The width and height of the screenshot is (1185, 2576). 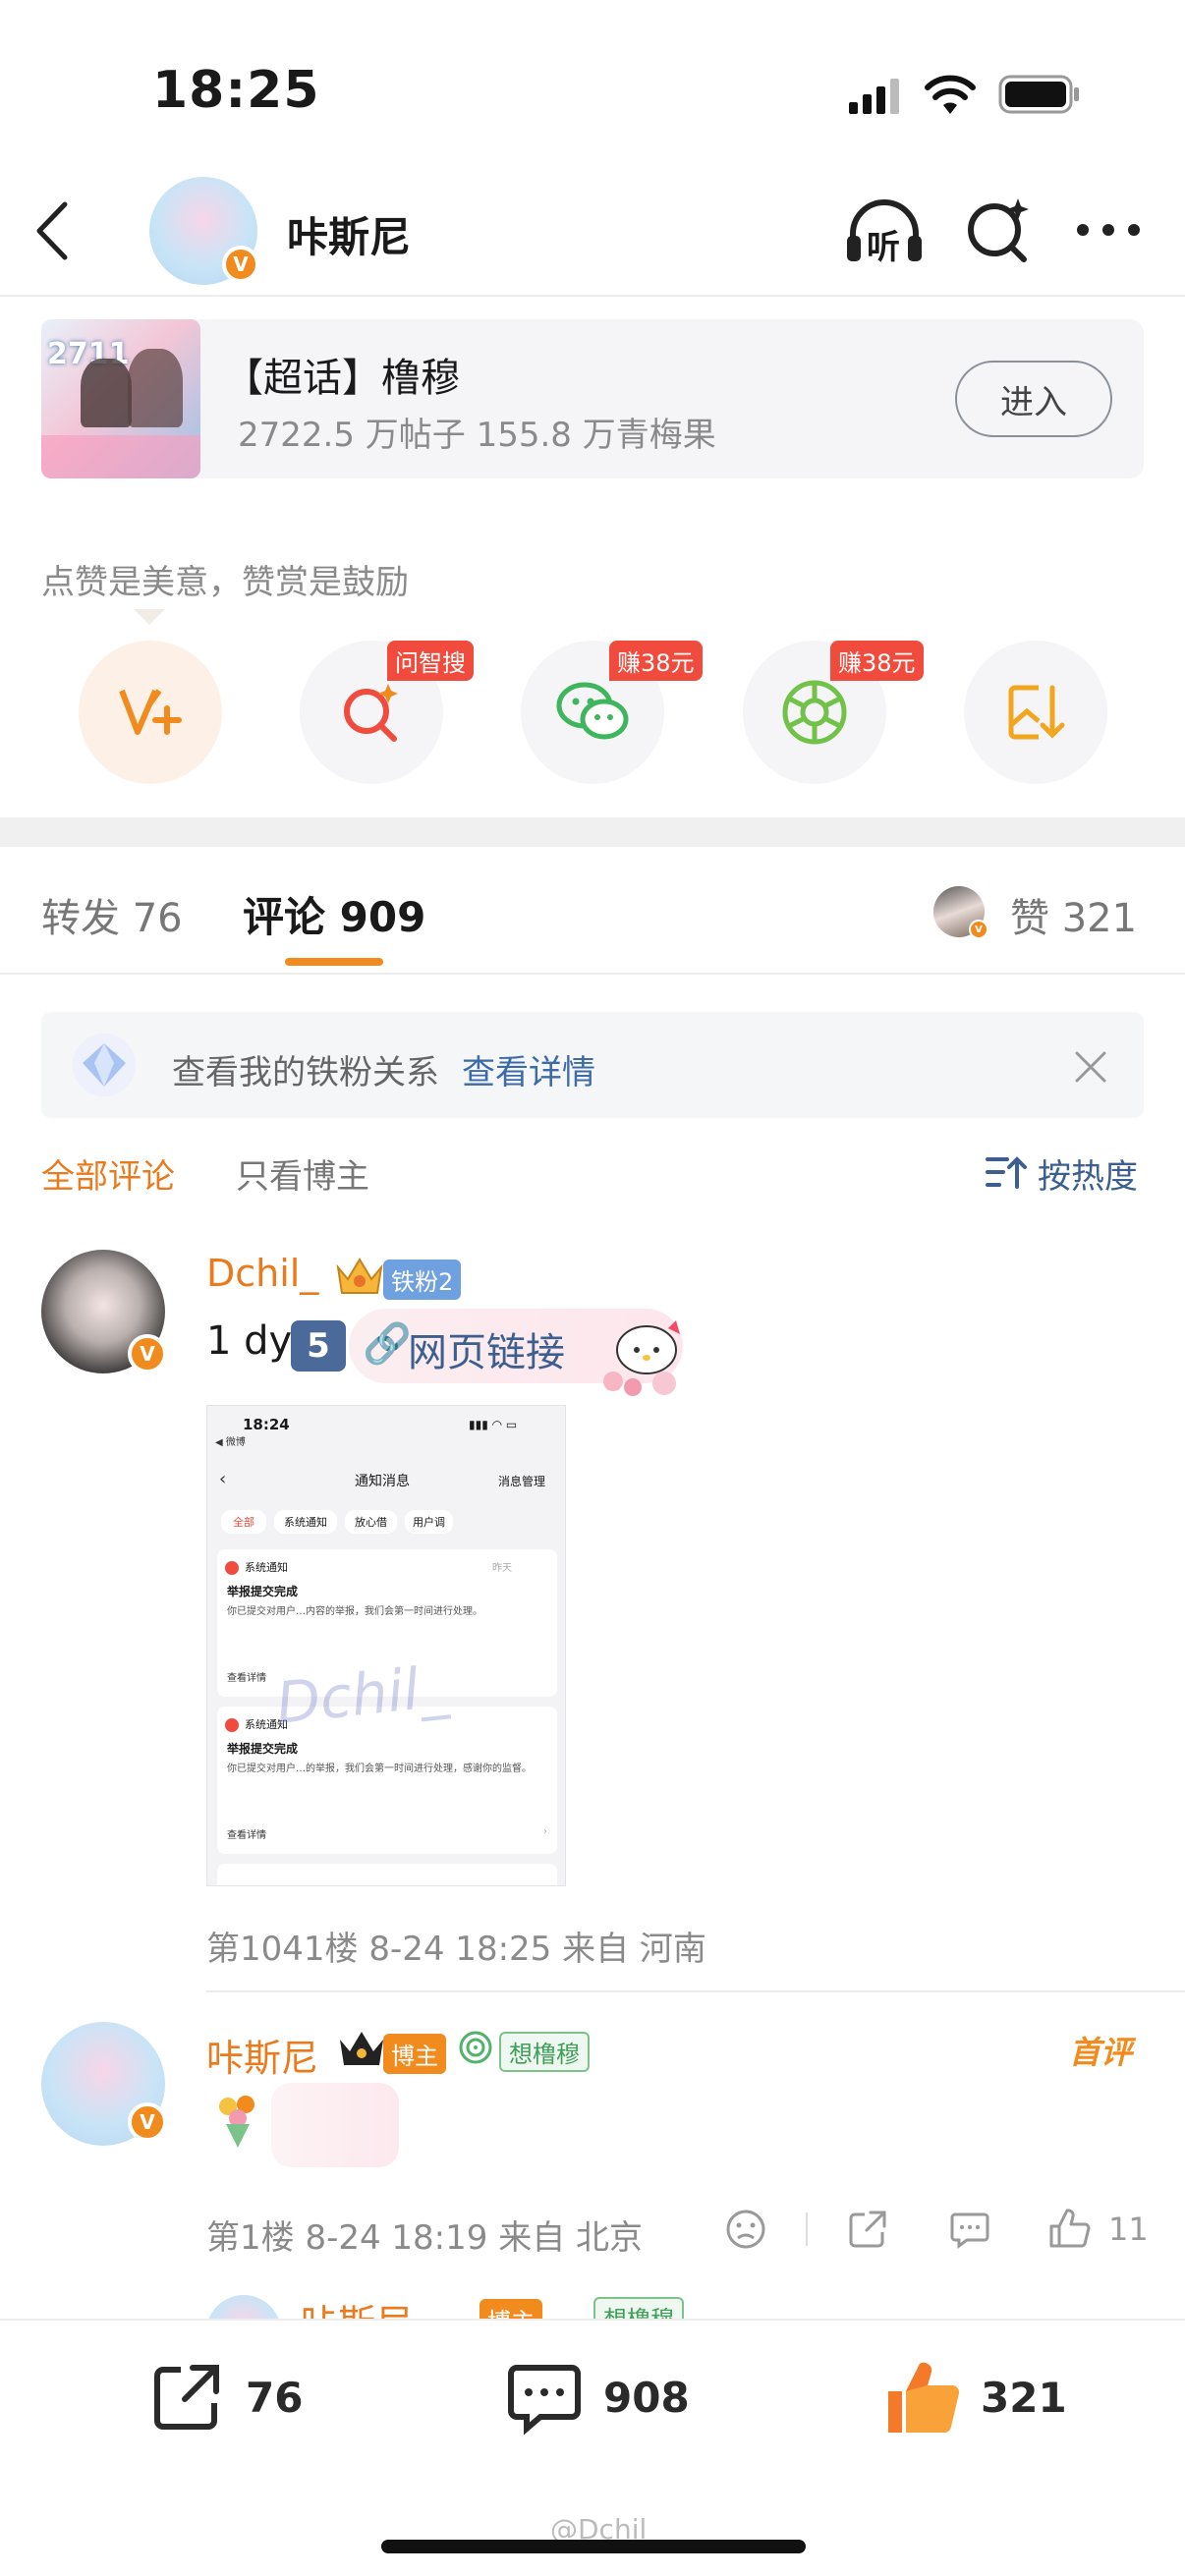 I want to click on section-separator, so click(x=592, y=832).